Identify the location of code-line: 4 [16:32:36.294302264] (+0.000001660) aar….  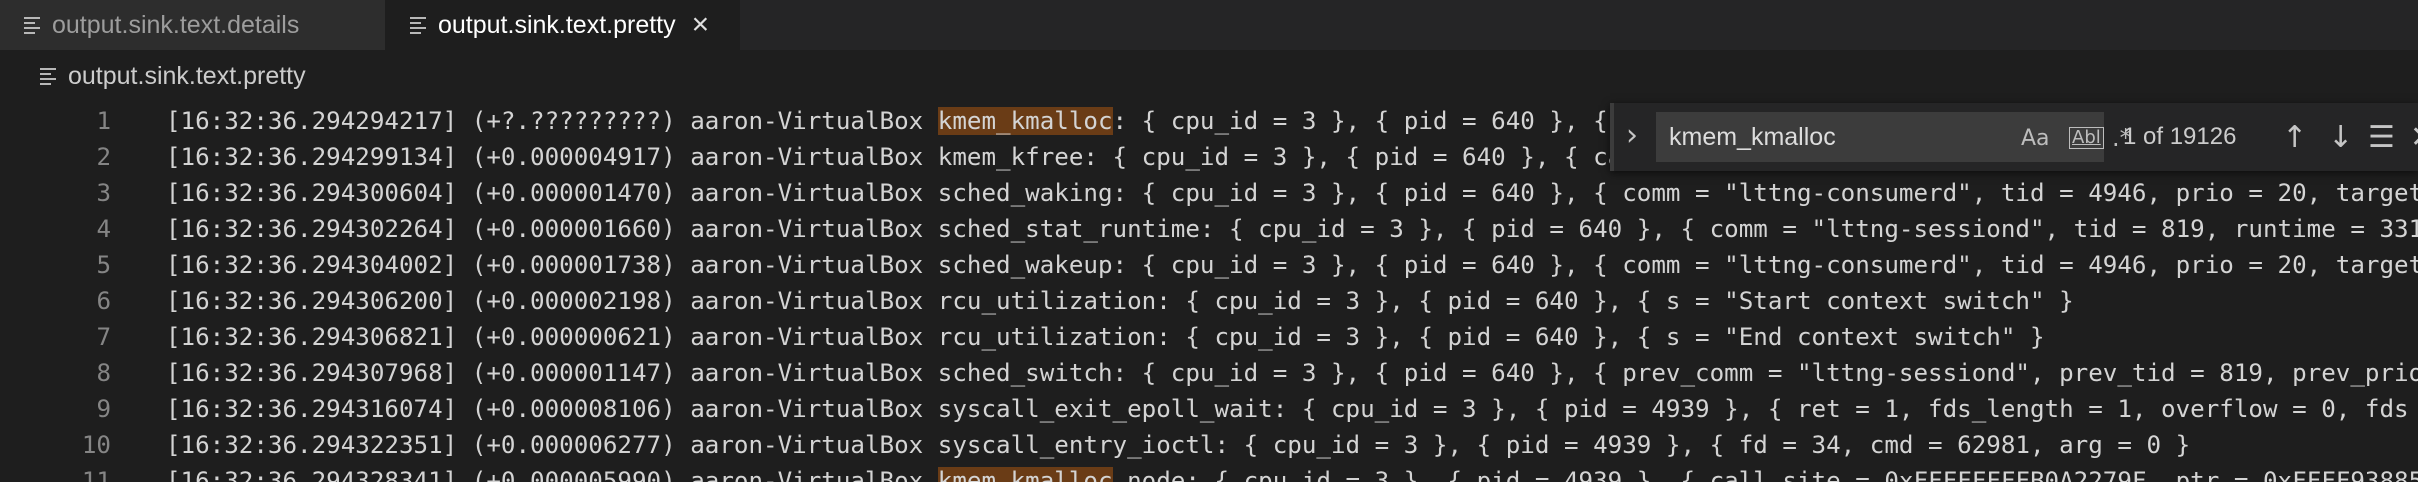
(1209, 229).